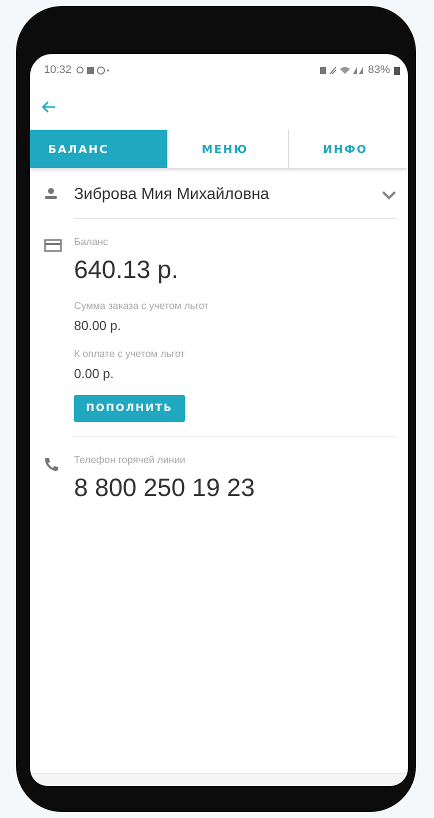 The width and height of the screenshot is (434, 818). I want to click on hotline-label: Телефон горячей линии, so click(130, 460).